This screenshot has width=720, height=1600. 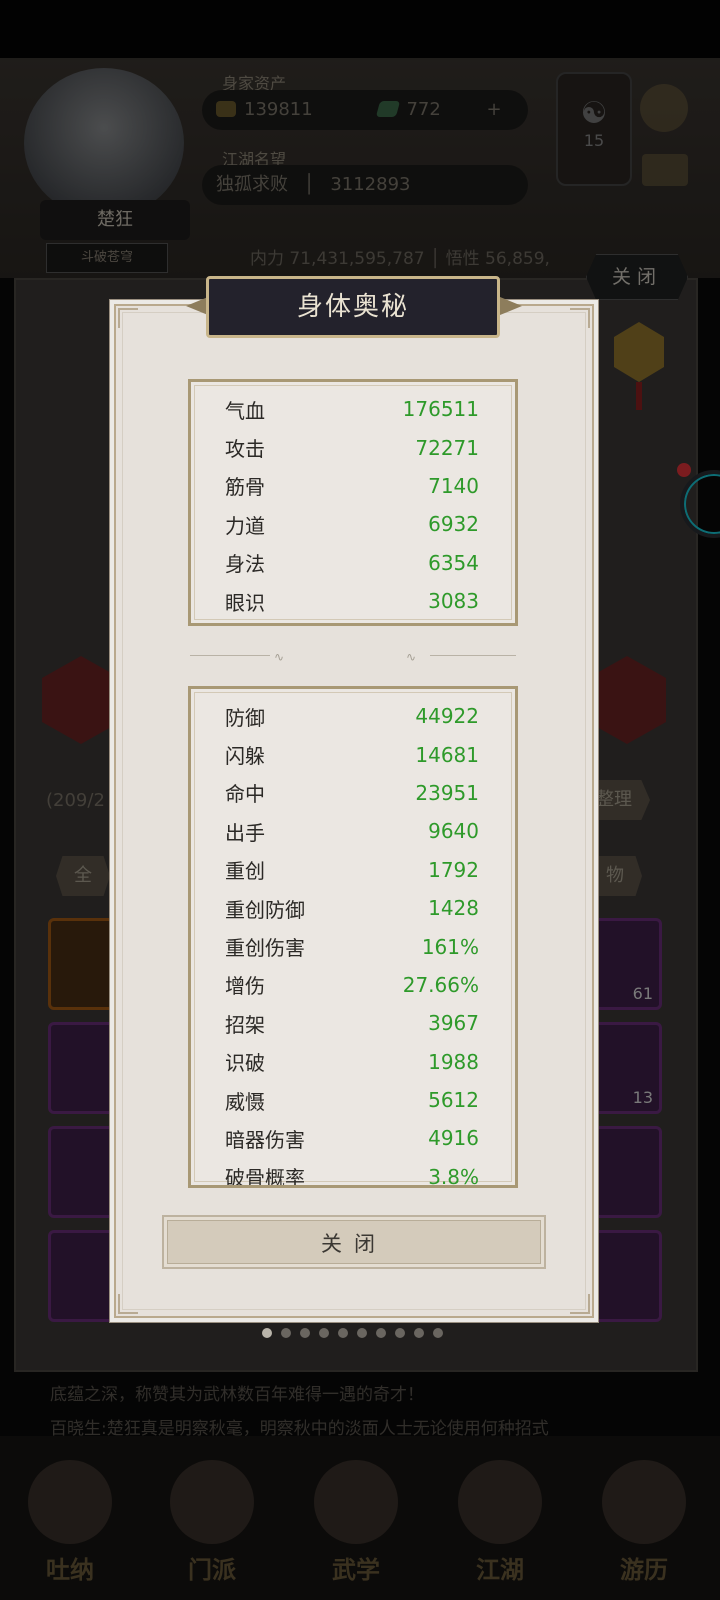 I want to click on stat-value: 5612, so click(x=453, y=1100).